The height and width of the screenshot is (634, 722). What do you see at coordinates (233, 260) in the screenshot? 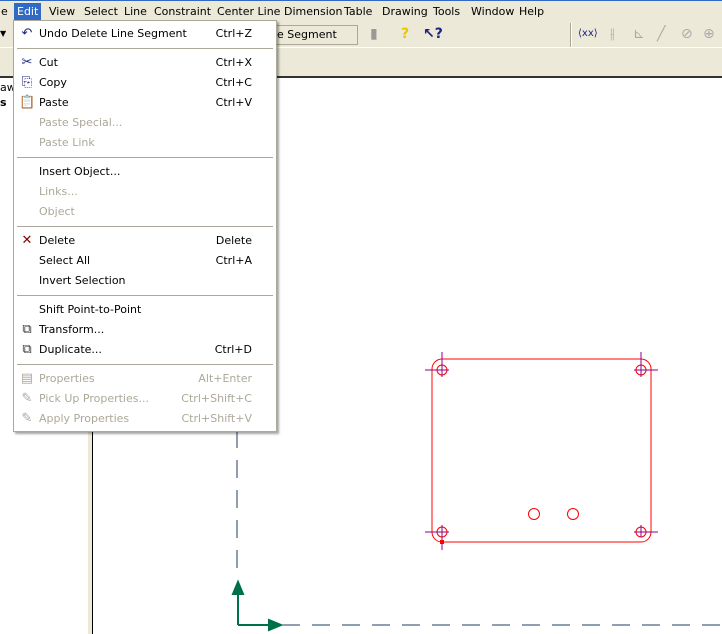
I see `menu-item-shortcut: Ctrl+A` at bounding box center [233, 260].